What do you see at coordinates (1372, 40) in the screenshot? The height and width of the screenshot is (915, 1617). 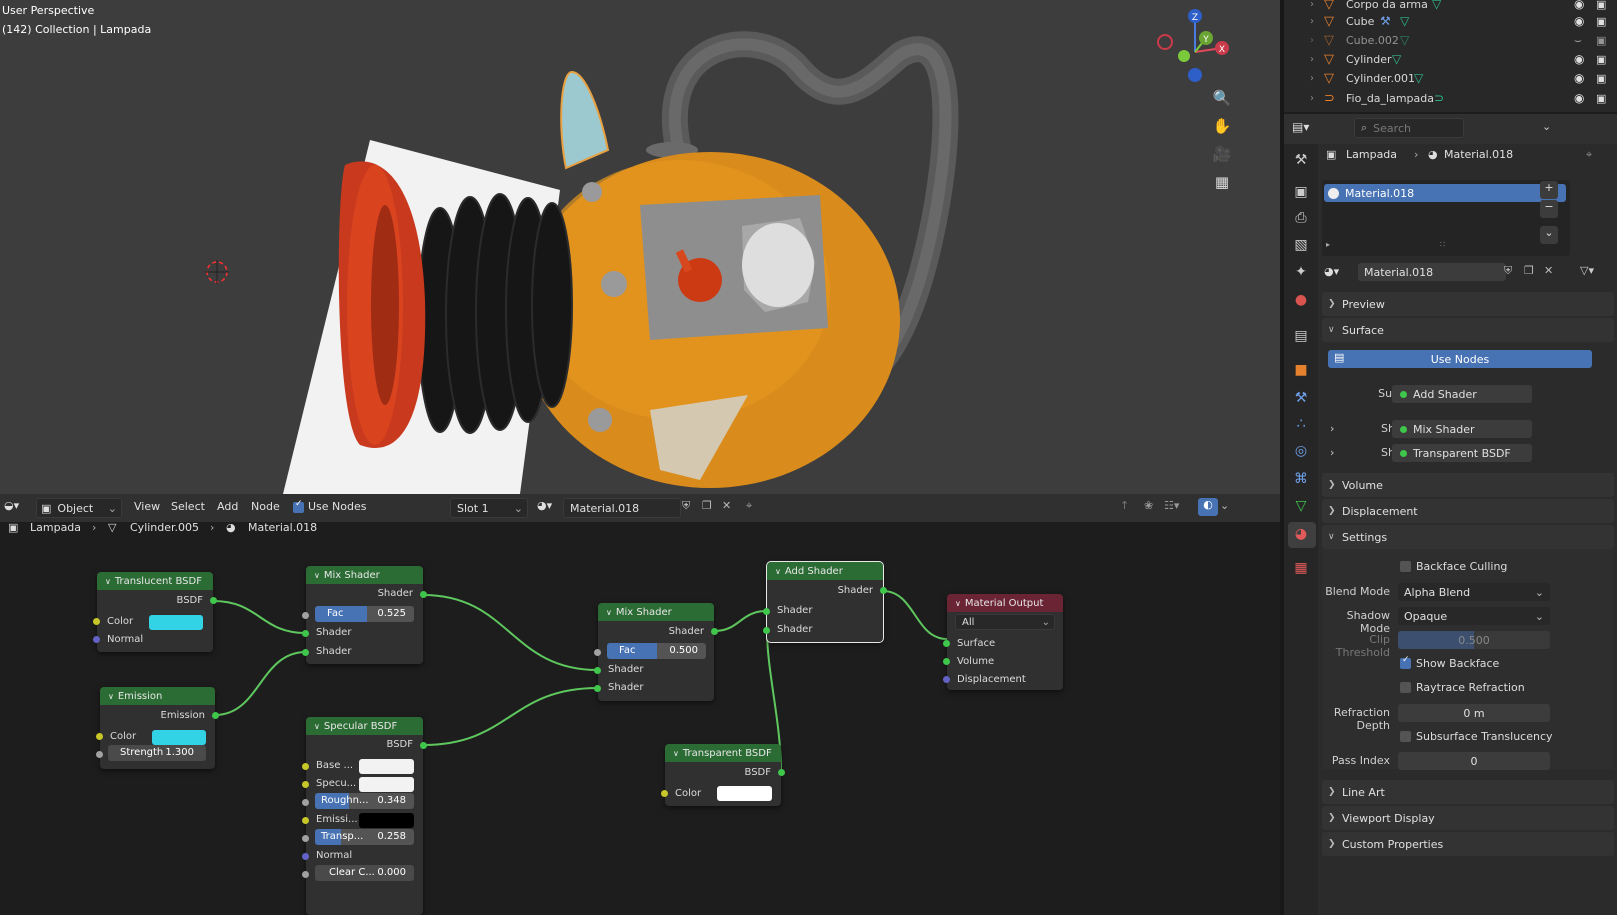 I see `outliner-item-name: Cube.002` at bounding box center [1372, 40].